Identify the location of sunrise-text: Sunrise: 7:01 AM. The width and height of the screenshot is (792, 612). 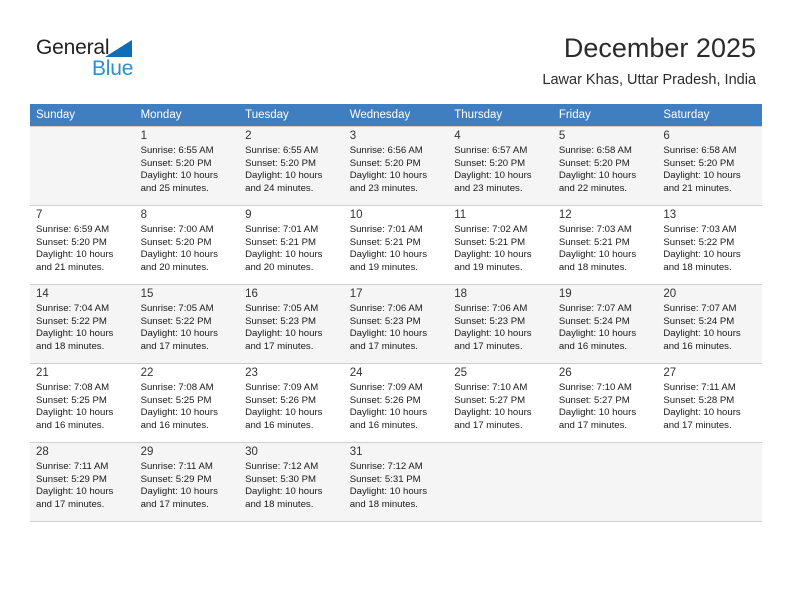
(386, 229).